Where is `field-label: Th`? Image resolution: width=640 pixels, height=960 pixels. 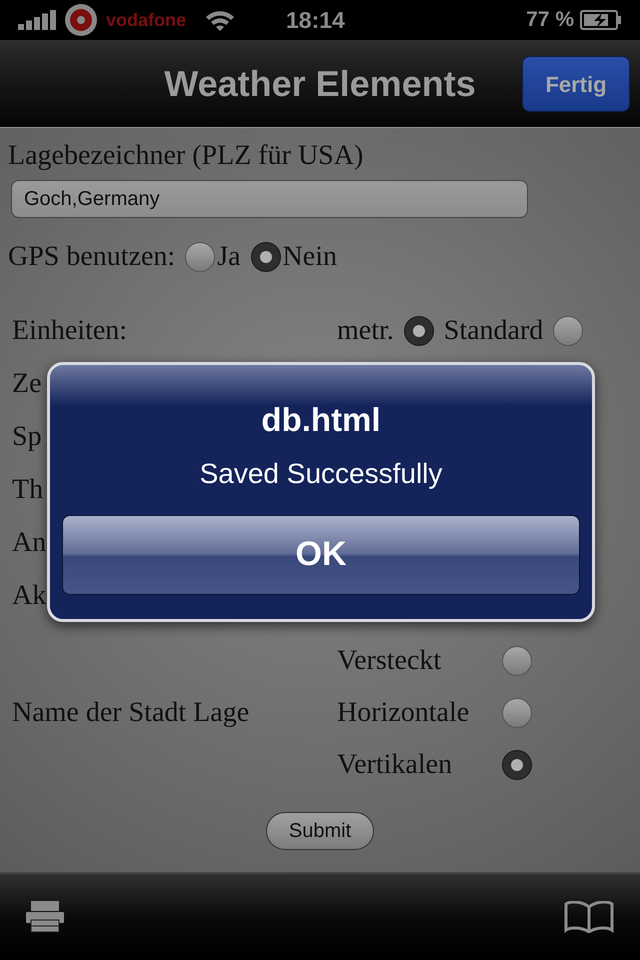
field-label: Th is located at coordinates (28, 489).